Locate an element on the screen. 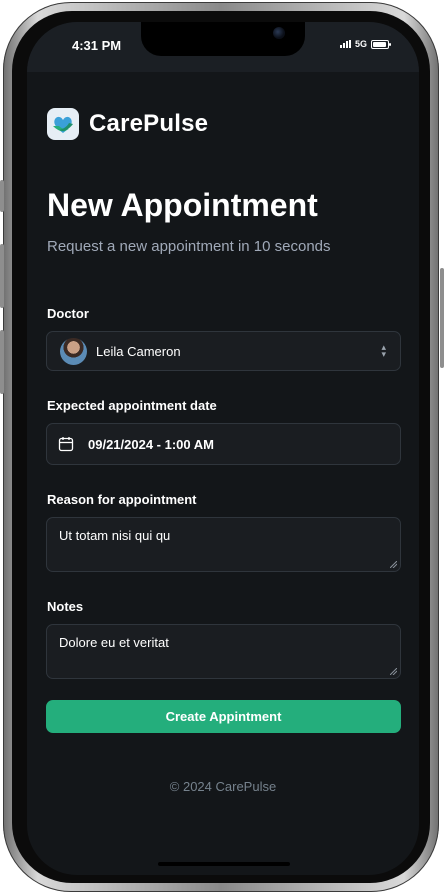 The image size is (444, 896). phone-power-button is located at coordinates (442, 318).